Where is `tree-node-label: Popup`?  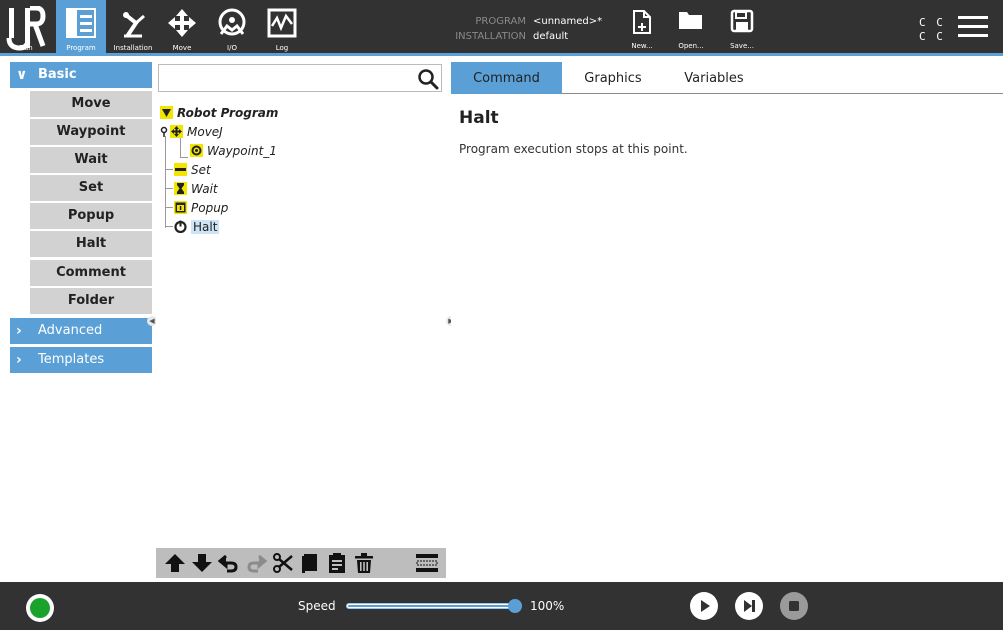
tree-node-label: Popup is located at coordinates (210, 208).